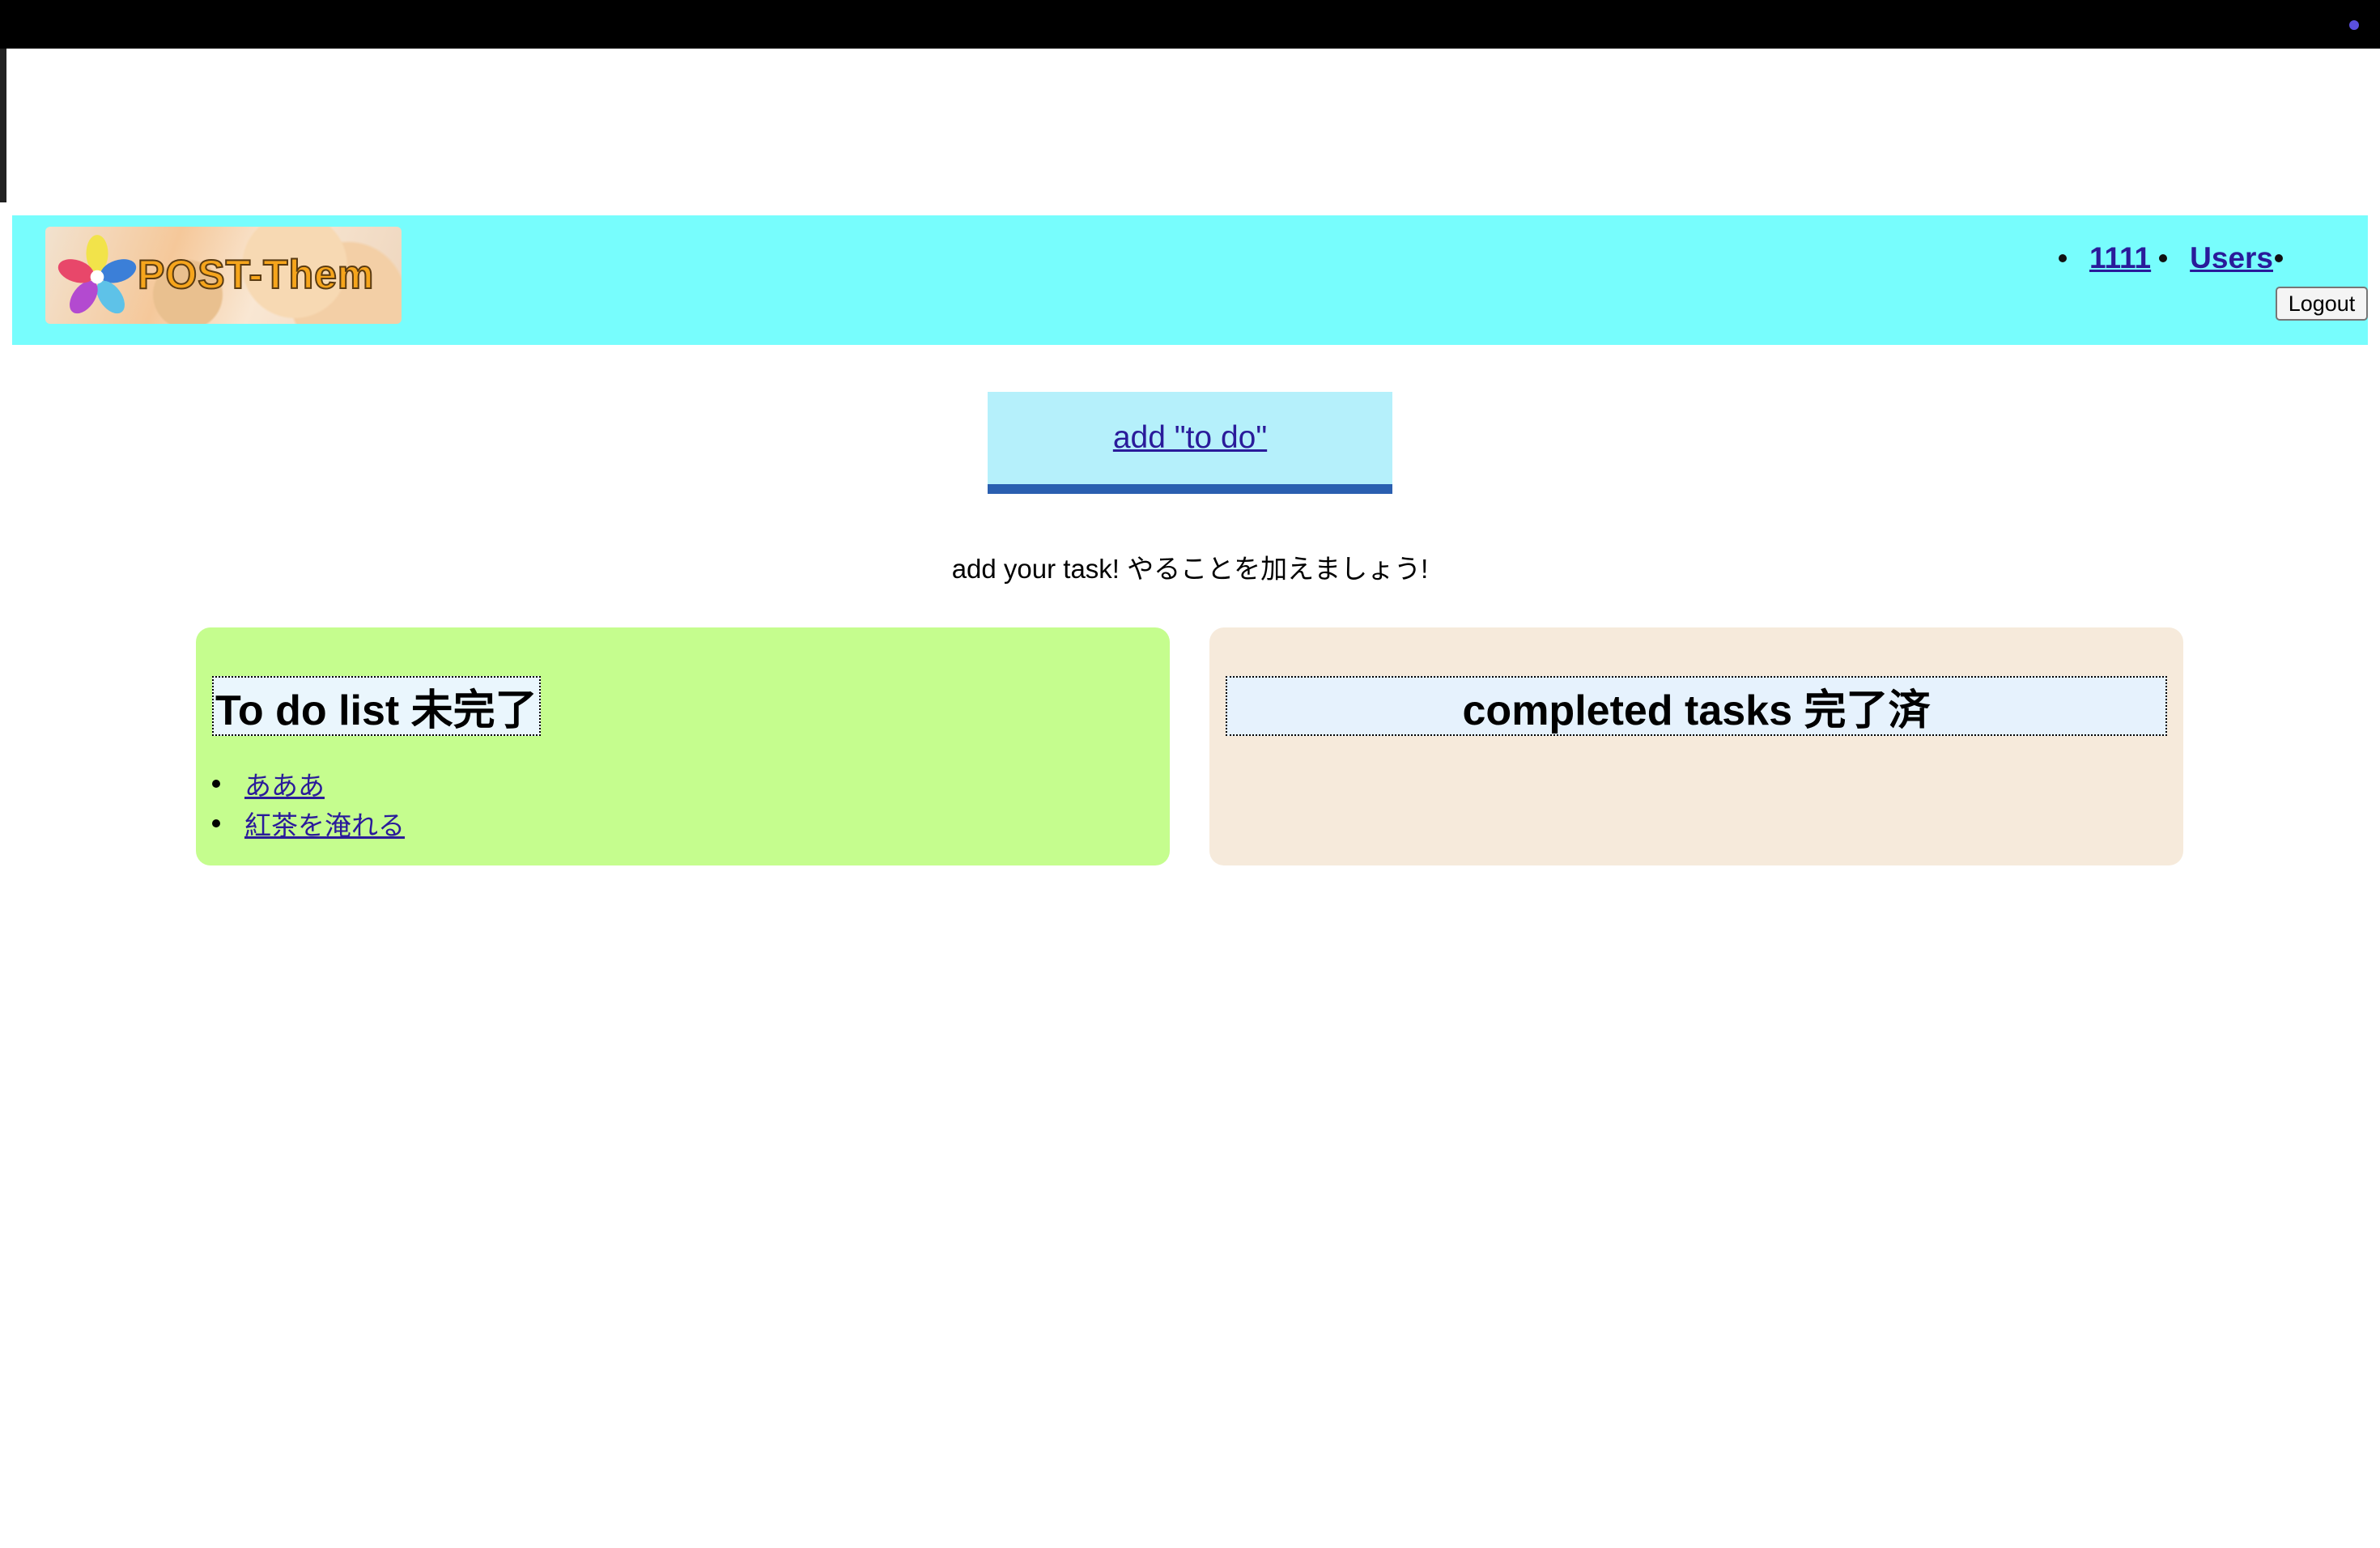 The width and height of the screenshot is (2380, 1548). Describe the element at coordinates (1190, 25) in the screenshot. I see `browser-top-bar` at that location.